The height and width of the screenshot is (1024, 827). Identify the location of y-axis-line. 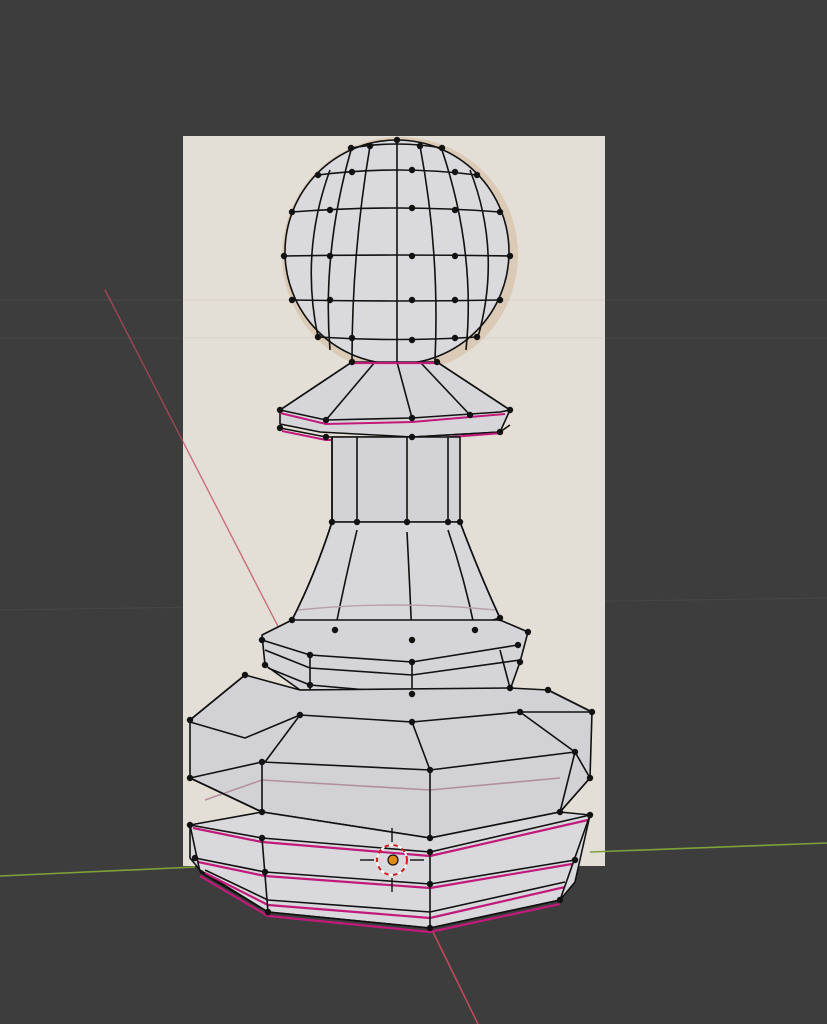
(98, 871).